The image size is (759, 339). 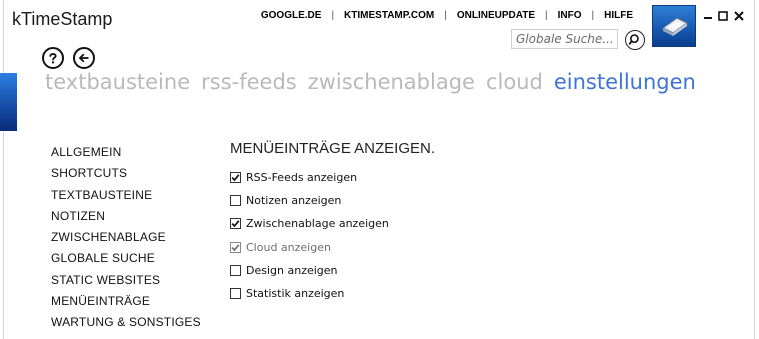 I want to click on tab-textbausteine: textbausteine, so click(x=117, y=82).